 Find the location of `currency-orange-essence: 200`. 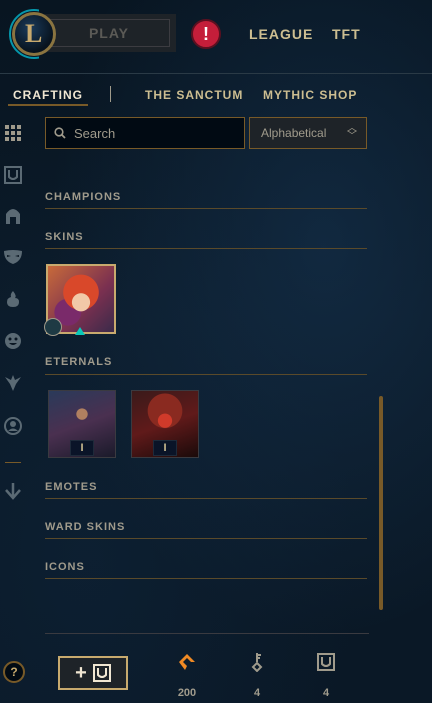

currency-orange-essence: 200 is located at coordinates (187, 675).